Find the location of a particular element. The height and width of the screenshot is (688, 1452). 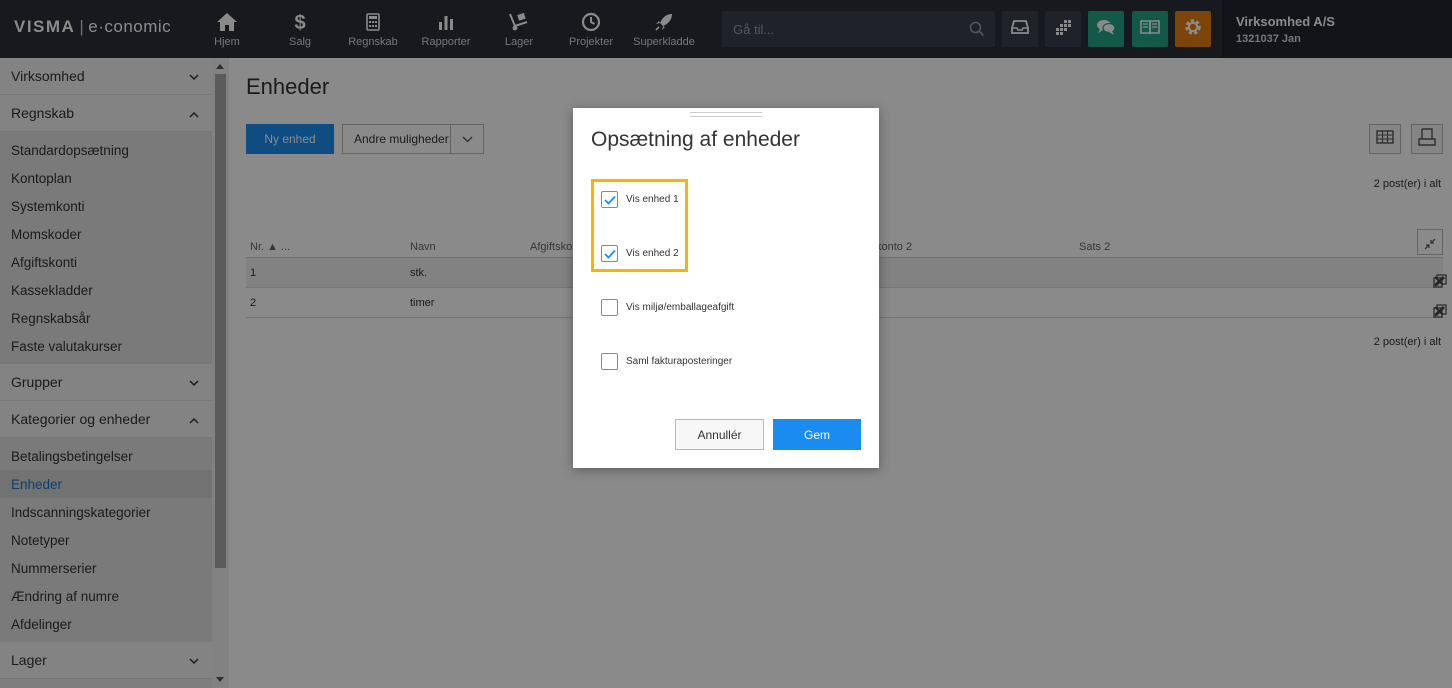

option-vis-miljoe-emballageafgift: Vis miljø/emballageafgift is located at coordinates (667, 307).